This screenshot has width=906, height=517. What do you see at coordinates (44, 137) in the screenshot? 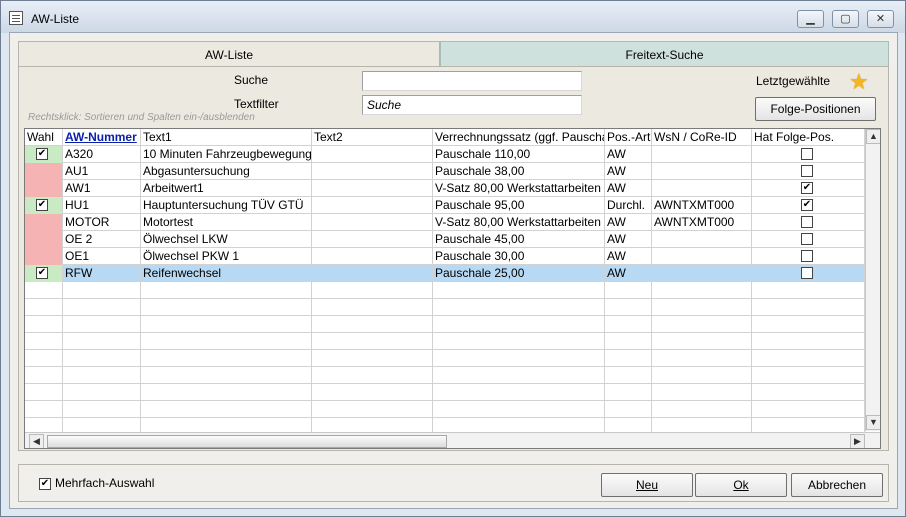
I see `col-wahl: Wahl` at bounding box center [44, 137].